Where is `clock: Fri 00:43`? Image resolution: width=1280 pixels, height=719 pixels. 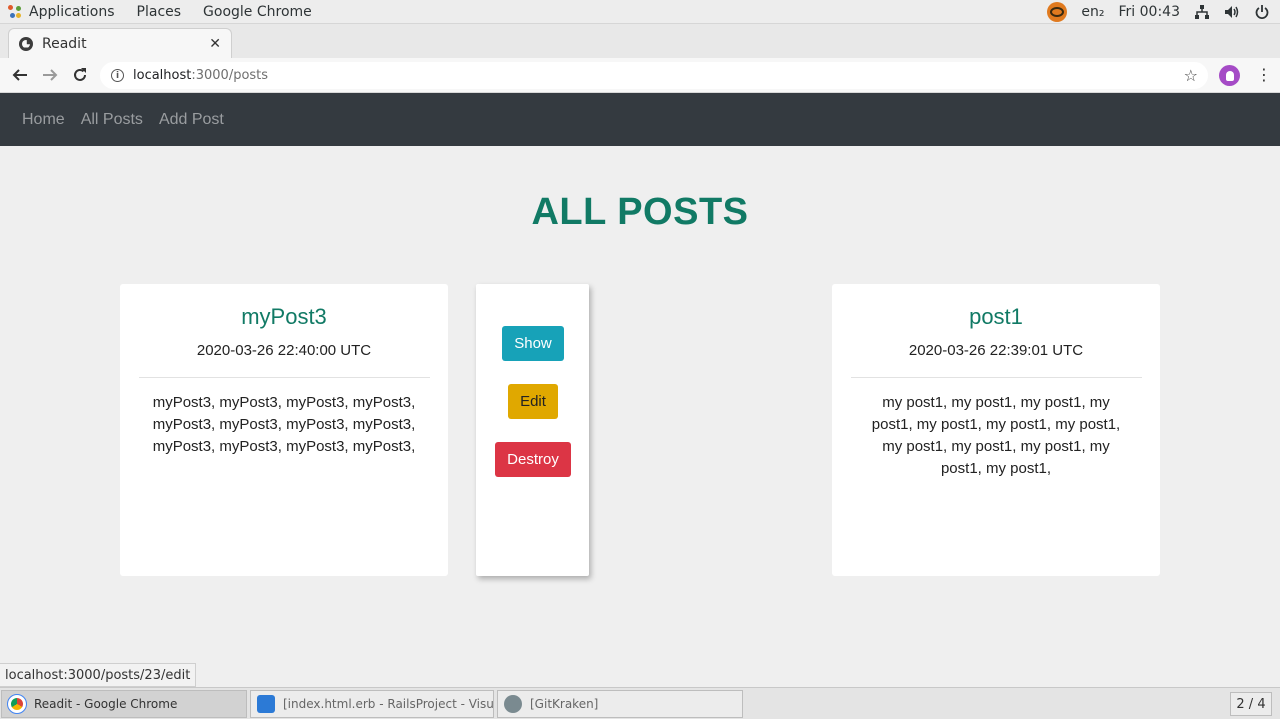
clock: Fri 00:43 is located at coordinates (1149, 12).